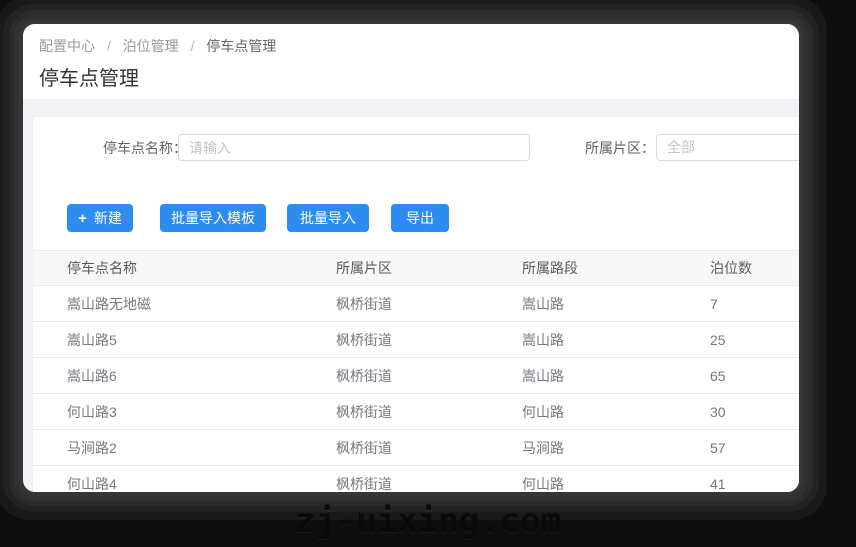 The height and width of the screenshot is (547, 856). I want to click on column-header: 泊位数, so click(754, 268).